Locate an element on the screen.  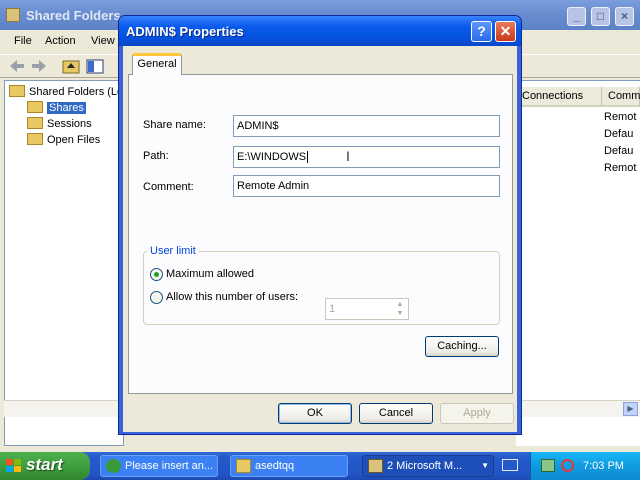
windows-logo-icon is located at coordinates (13, 465).